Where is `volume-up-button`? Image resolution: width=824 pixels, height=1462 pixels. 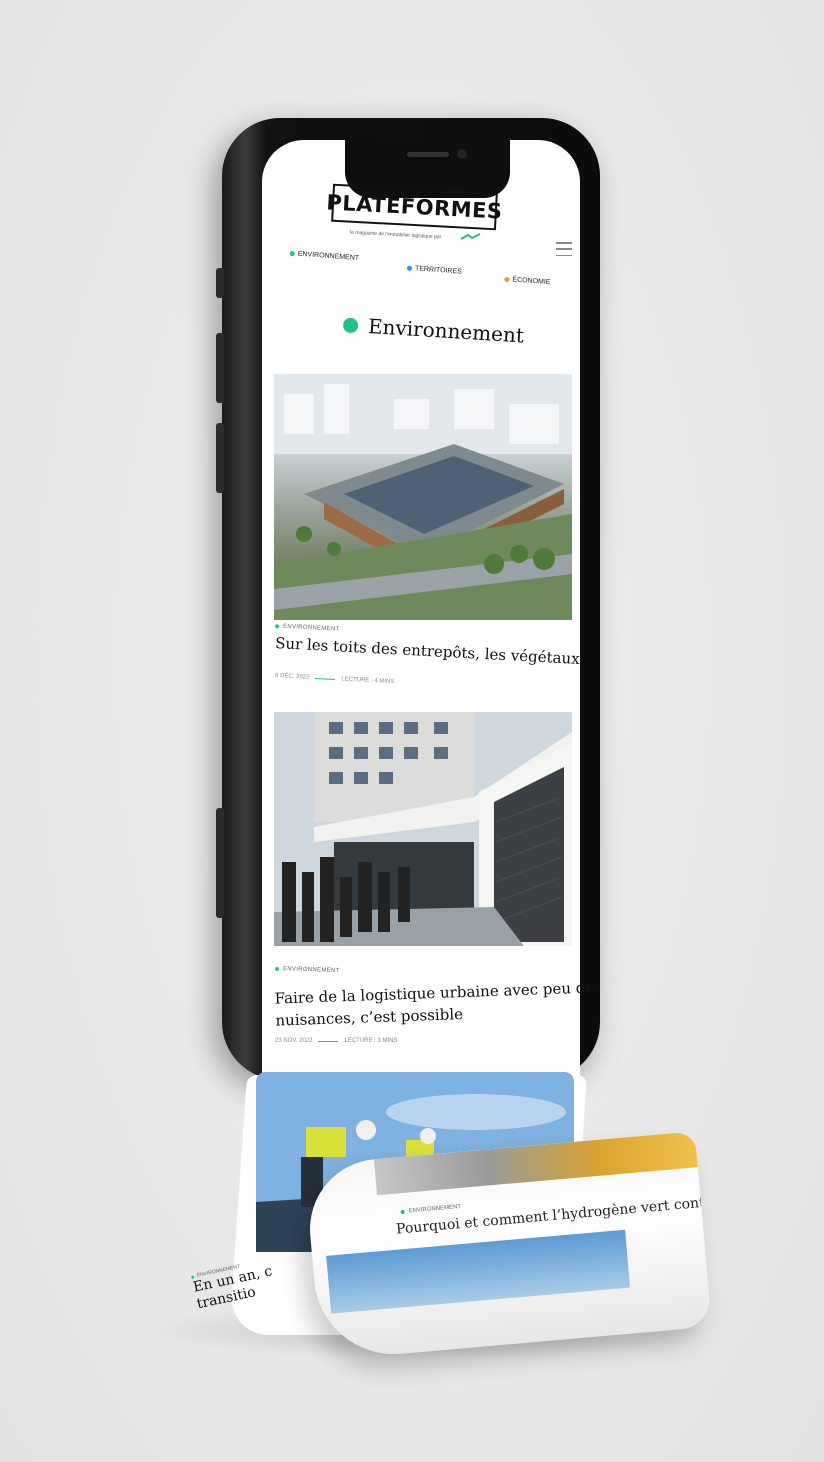 volume-up-button is located at coordinates (220, 368).